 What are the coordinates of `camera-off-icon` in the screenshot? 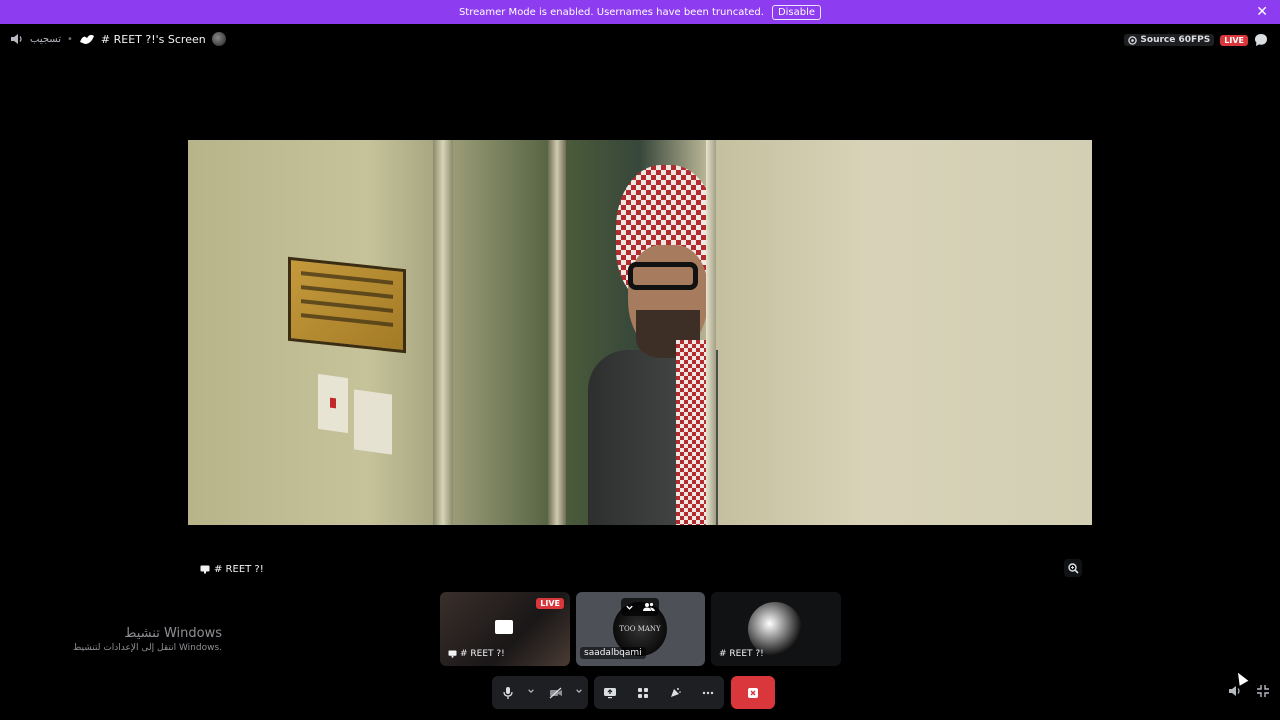 It's located at (556, 693).